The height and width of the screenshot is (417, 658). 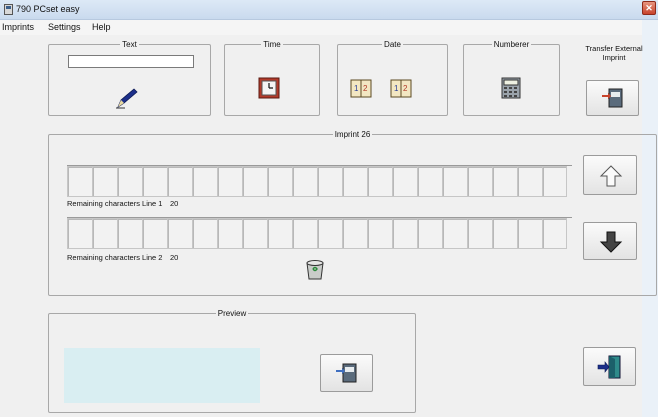 What do you see at coordinates (101, 27) in the screenshot?
I see `menu-help: Help` at bounding box center [101, 27].